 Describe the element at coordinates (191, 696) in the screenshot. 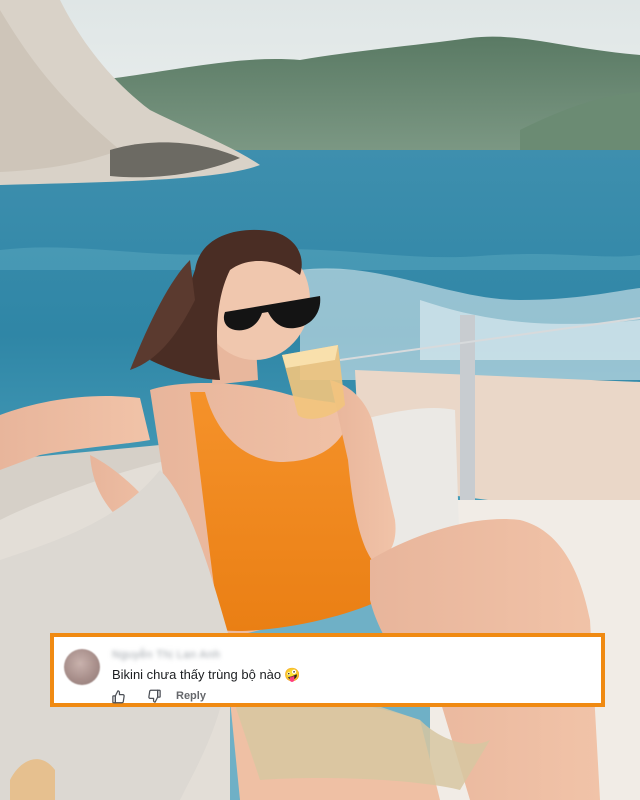

I see `reply-button: Reply` at that location.